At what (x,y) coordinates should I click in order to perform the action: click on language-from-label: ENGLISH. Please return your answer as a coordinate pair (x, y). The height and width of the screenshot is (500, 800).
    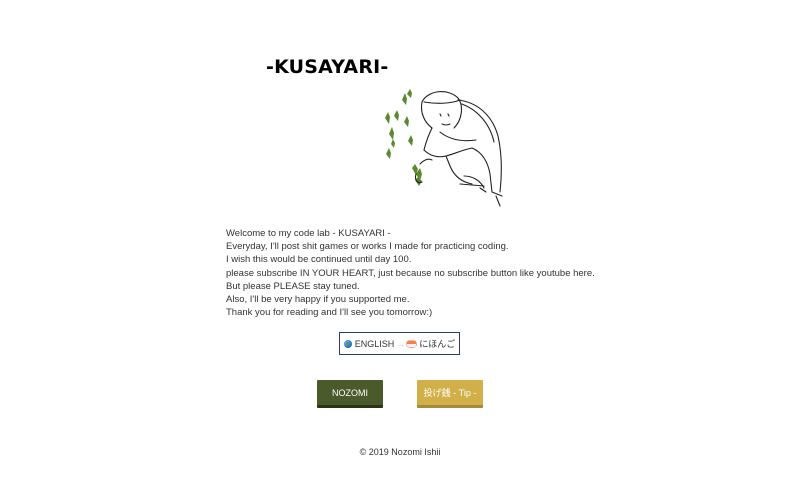
    Looking at the image, I should click on (374, 343).